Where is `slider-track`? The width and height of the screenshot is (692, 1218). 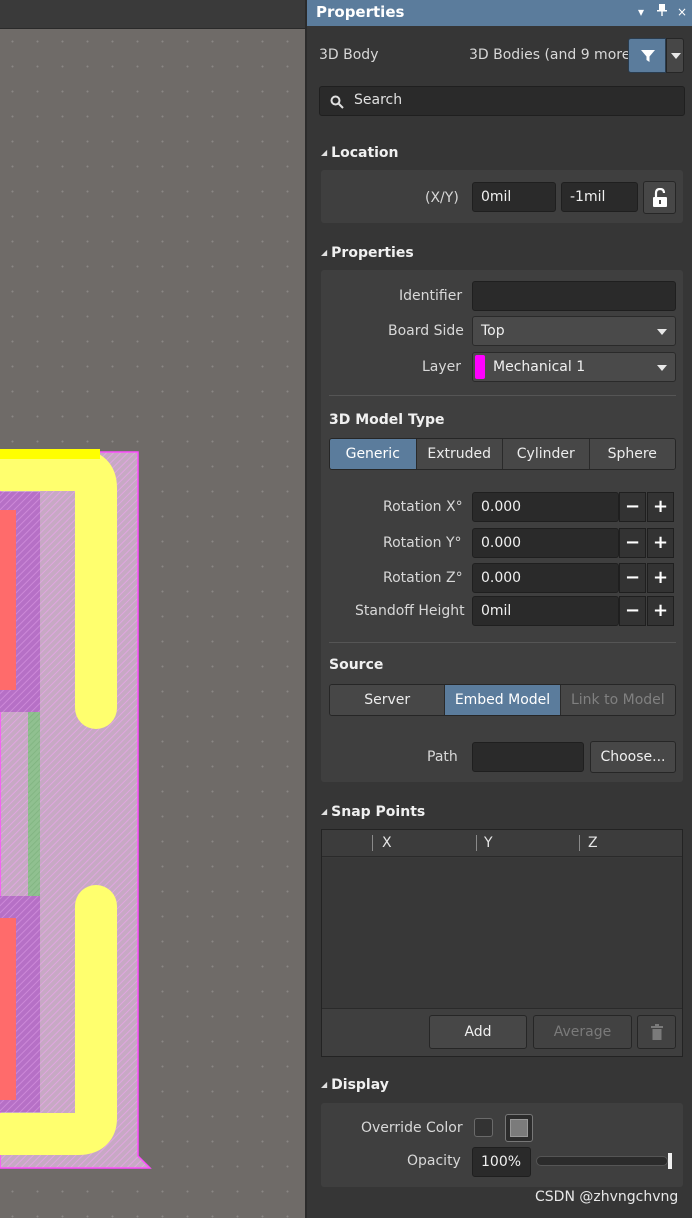 slider-track is located at coordinates (602, 1161).